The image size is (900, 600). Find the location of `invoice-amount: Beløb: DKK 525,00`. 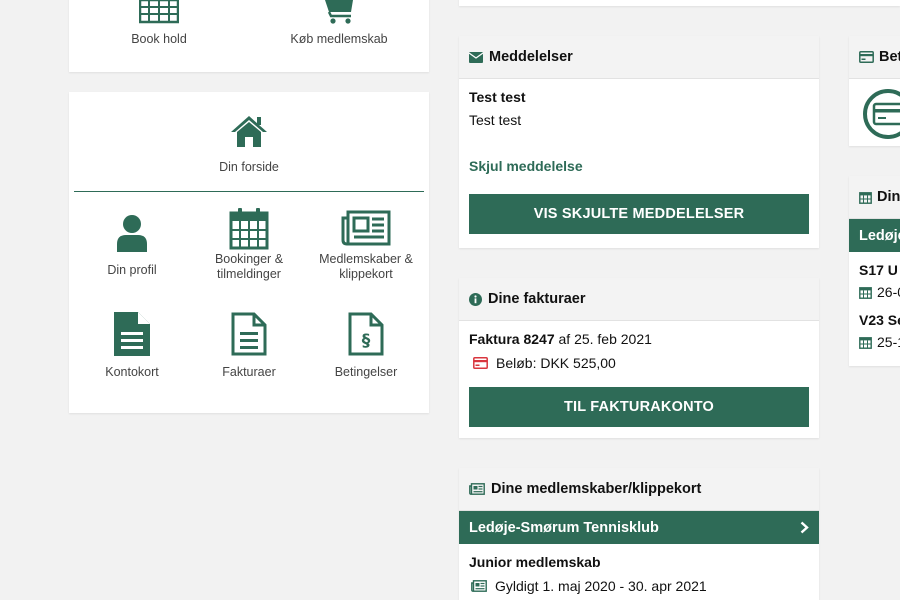

invoice-amount: Beløb: DKK 525,00 is located at coordinates (639, 363).